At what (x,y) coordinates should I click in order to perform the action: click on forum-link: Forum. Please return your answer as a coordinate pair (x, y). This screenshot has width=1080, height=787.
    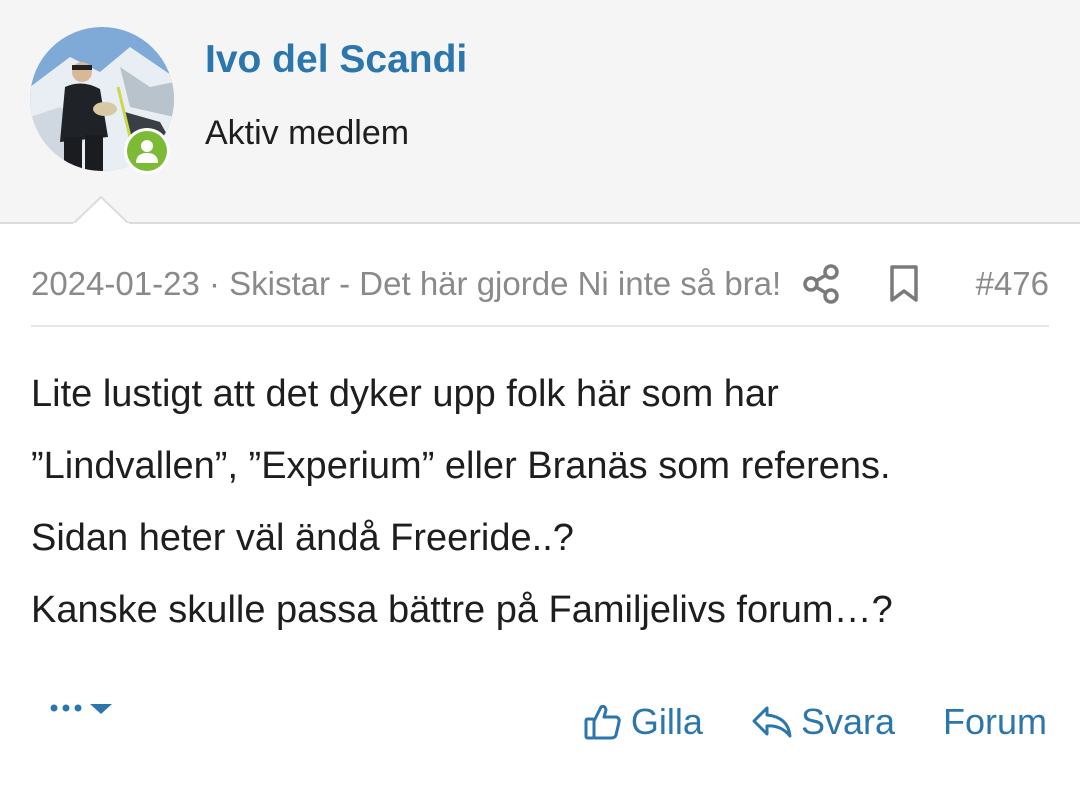
    Looking at the image, I should click on (995, 722).